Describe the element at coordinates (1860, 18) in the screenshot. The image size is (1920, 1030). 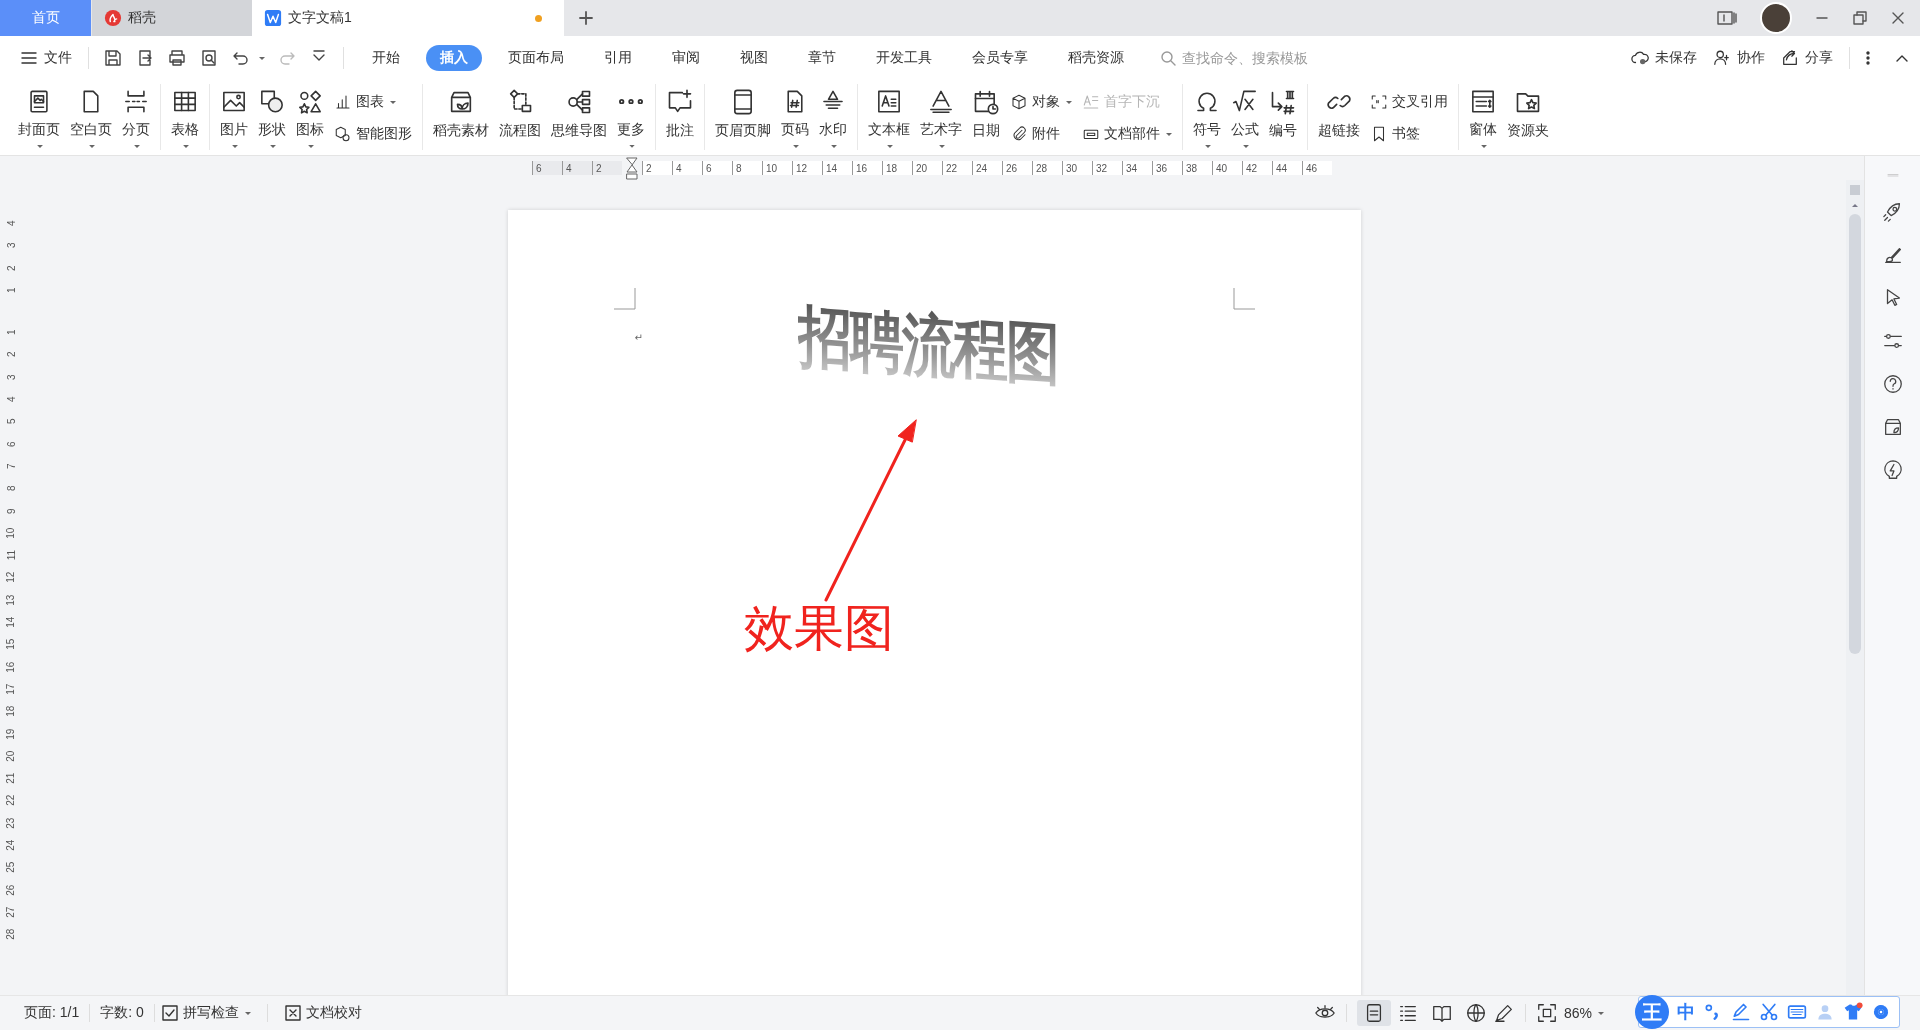
I see `restore-icon` at that location.